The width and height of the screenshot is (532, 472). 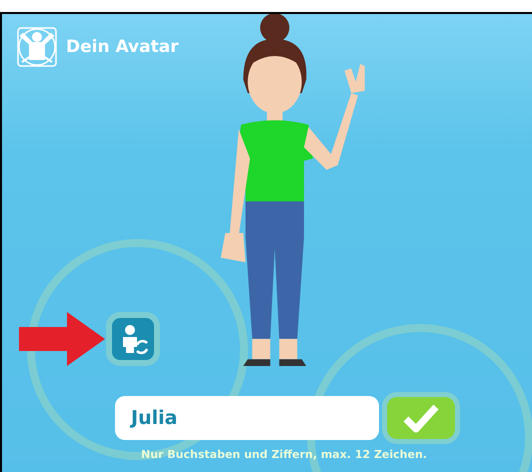 What do you see at coordinates (133, 339) in the screenshot?
I see `change-avatar-button` at bounding box center [133, 339].